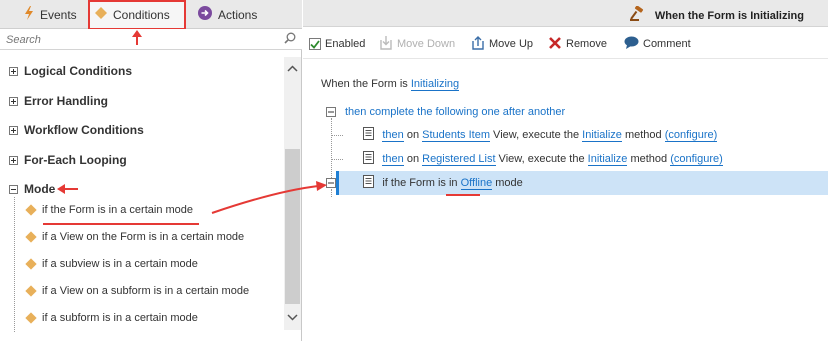  I want to click on scroll-up-icon, so click(292, 68).